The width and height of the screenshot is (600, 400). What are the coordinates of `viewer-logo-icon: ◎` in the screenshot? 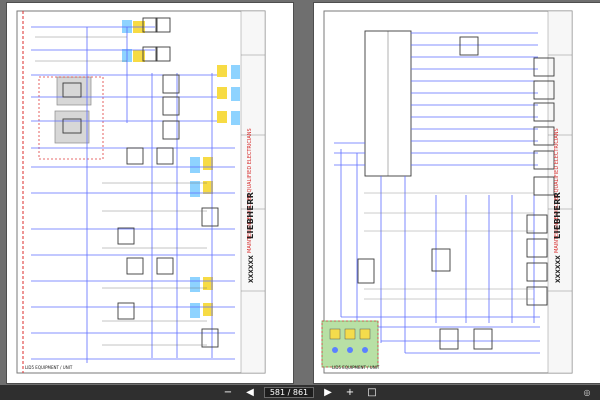 It's located at (587, 392).